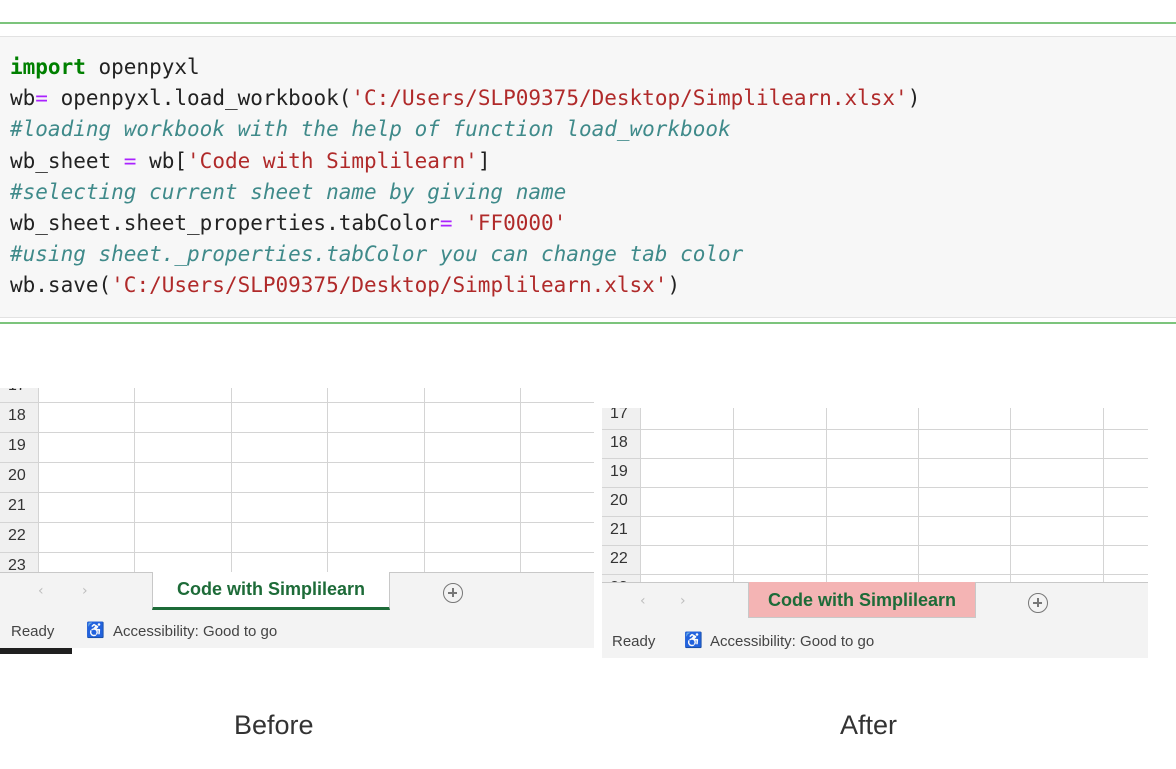  What do you see at coordinates (105, 67) in the screenshot?
I see `code-line: import openpyxl` at bounding box center [105, 67].